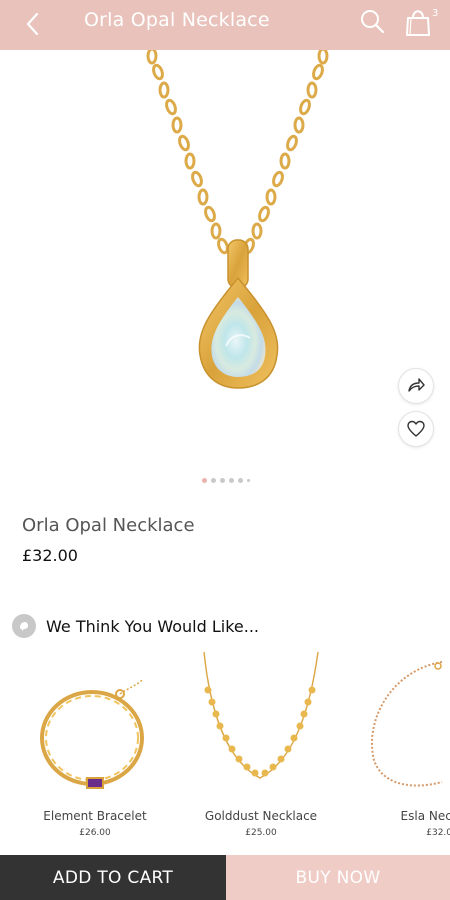  Describe the element at coordinates (113, 877) in the screenshot. I see `add-to-cart-button: ADD TO CART` at that location.